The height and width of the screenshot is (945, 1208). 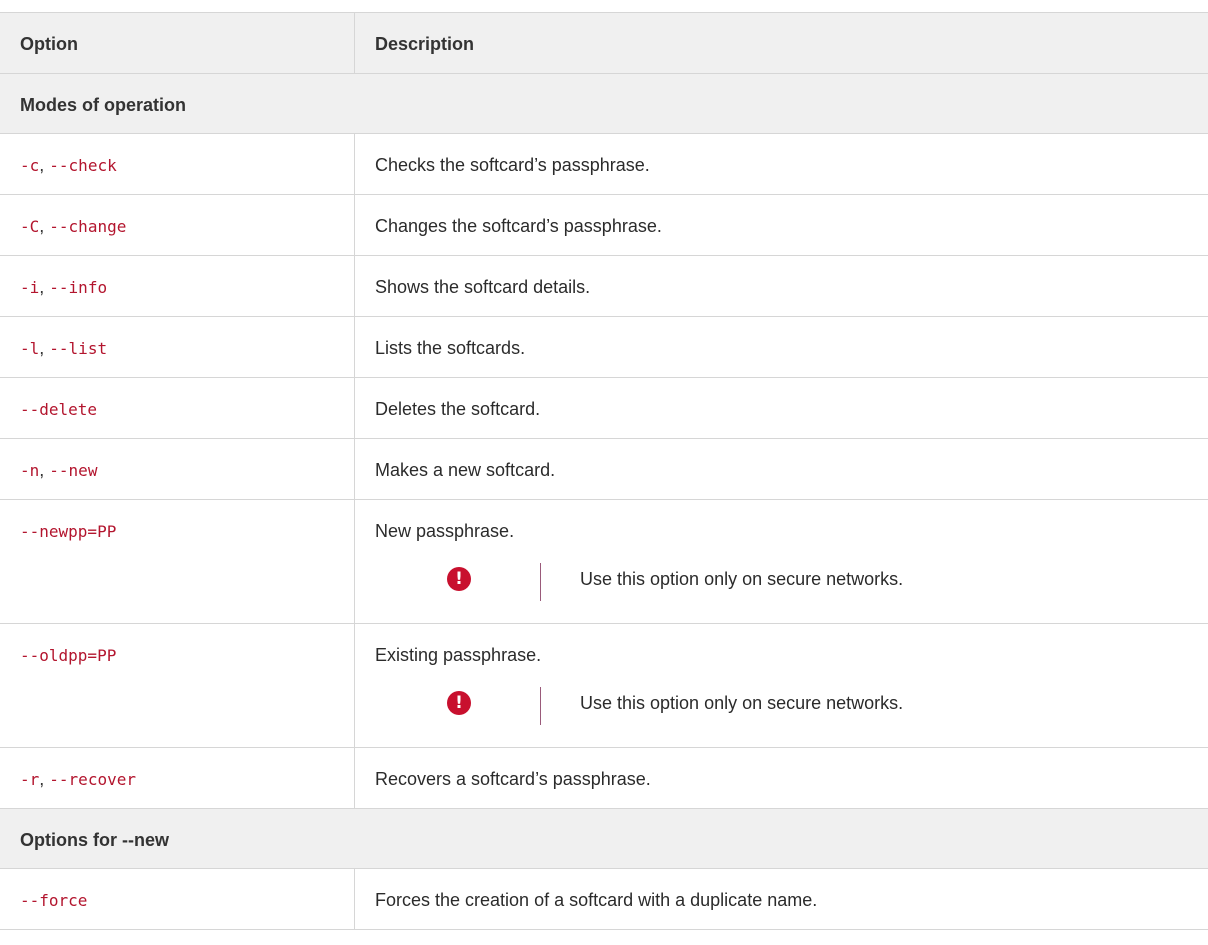 I want to click on table-row: -n, --new Makes a new softcard., so click(x=604, y=469).